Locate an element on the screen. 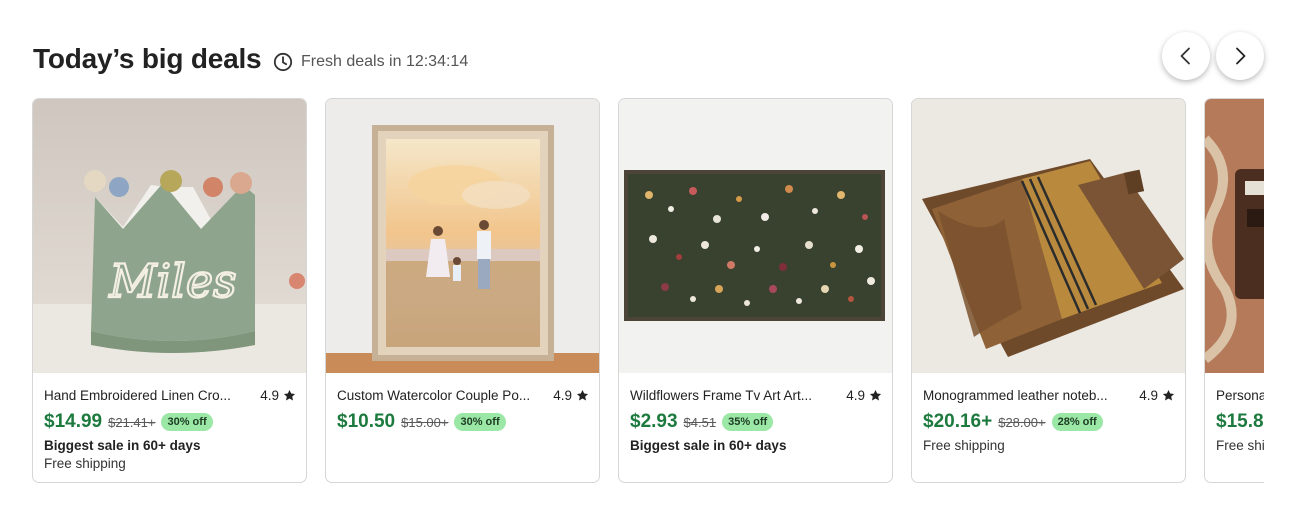 The image size is (1296, 515). product-image: Miles is located at coordinates (169, 236).